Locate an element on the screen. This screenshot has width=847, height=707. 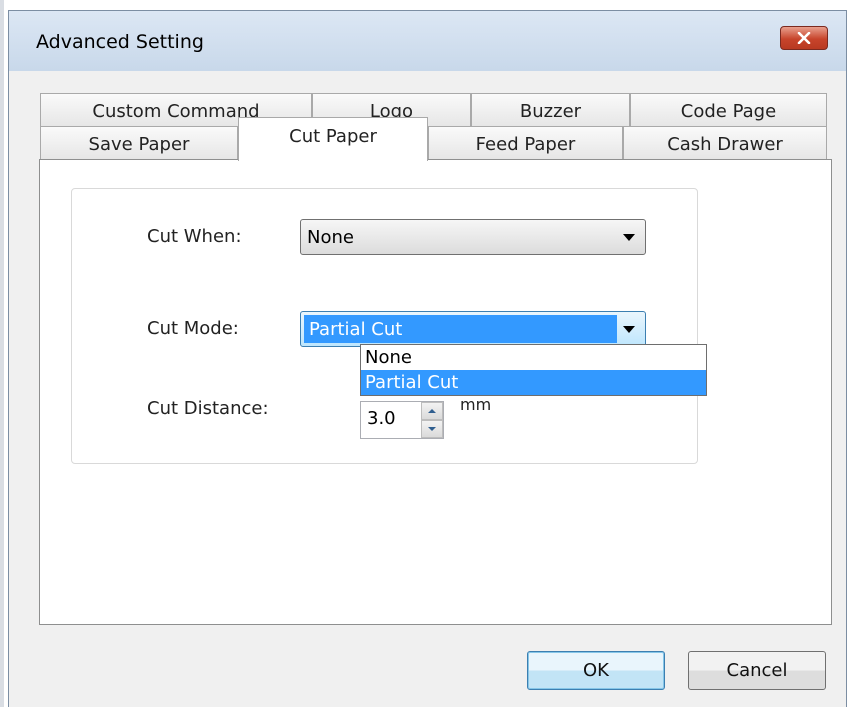
cut-when-value: None is located at coordinates (330, 237).